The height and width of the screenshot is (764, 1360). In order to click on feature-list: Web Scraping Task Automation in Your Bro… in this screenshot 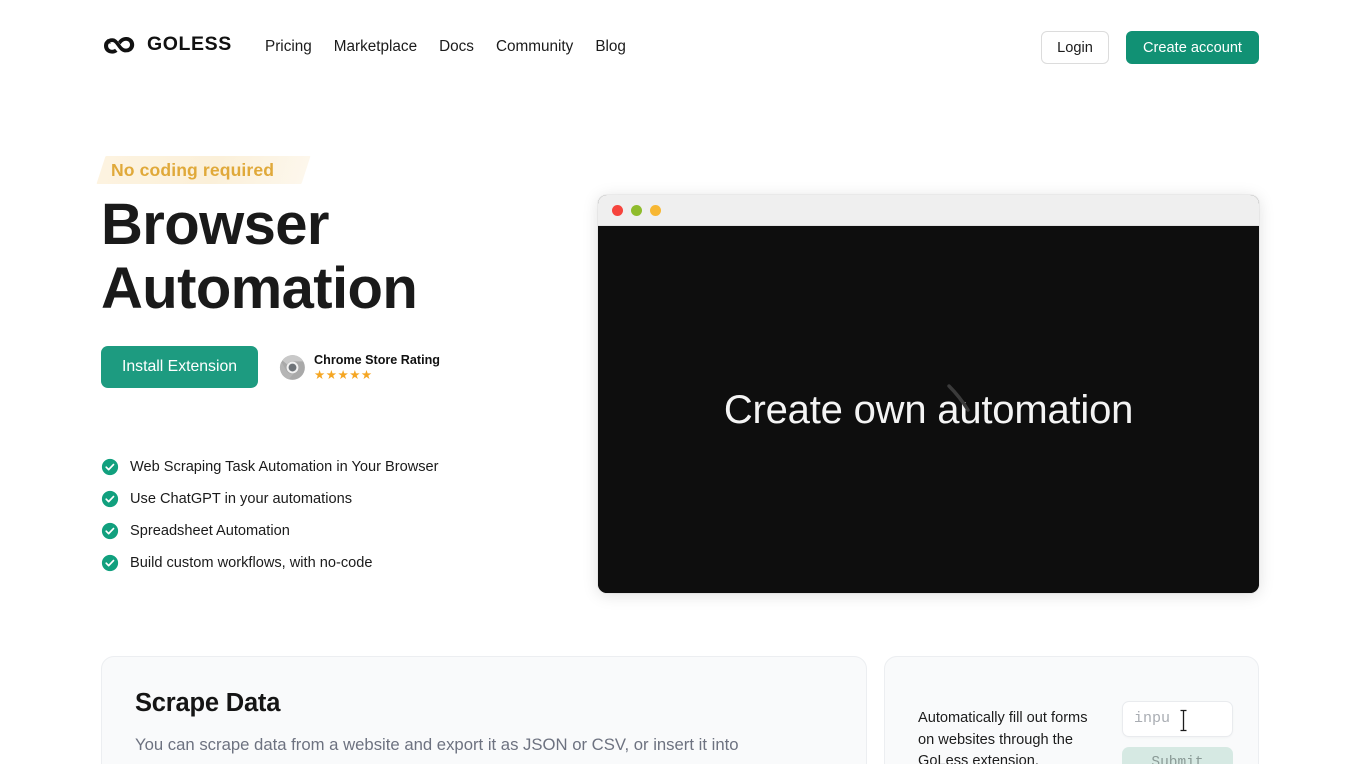, I will do `click(270, 515)`.